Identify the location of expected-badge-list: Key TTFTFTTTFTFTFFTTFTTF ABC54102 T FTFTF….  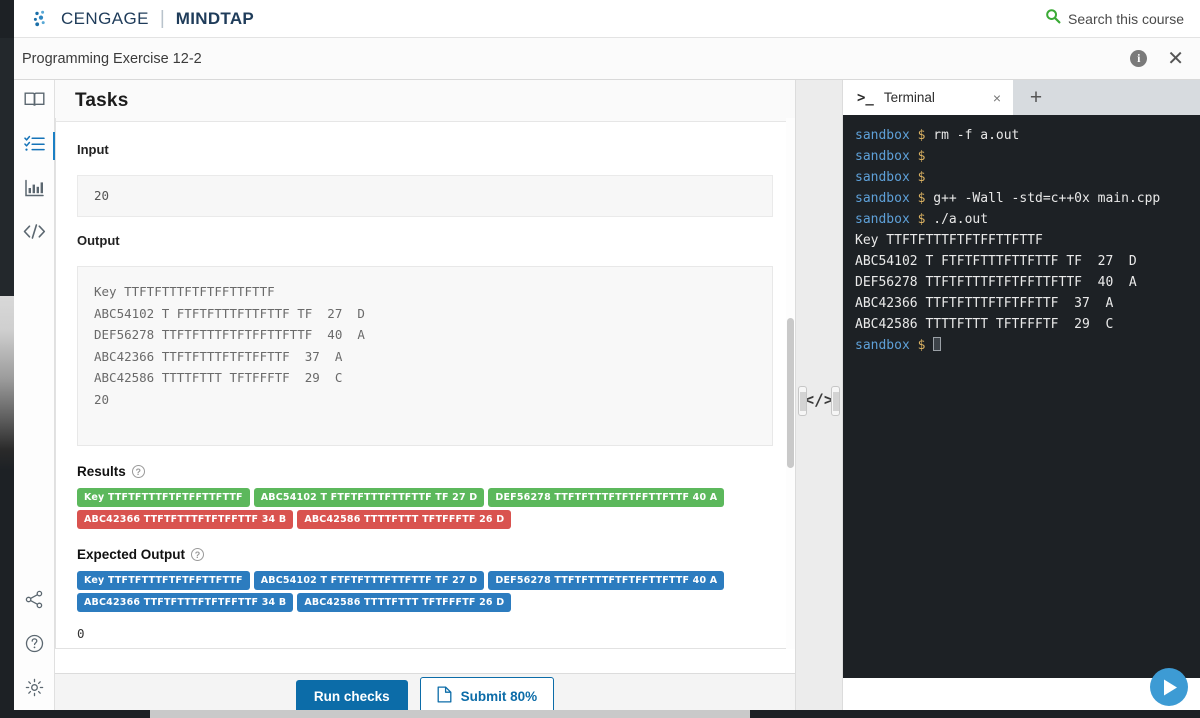
(425, 591).